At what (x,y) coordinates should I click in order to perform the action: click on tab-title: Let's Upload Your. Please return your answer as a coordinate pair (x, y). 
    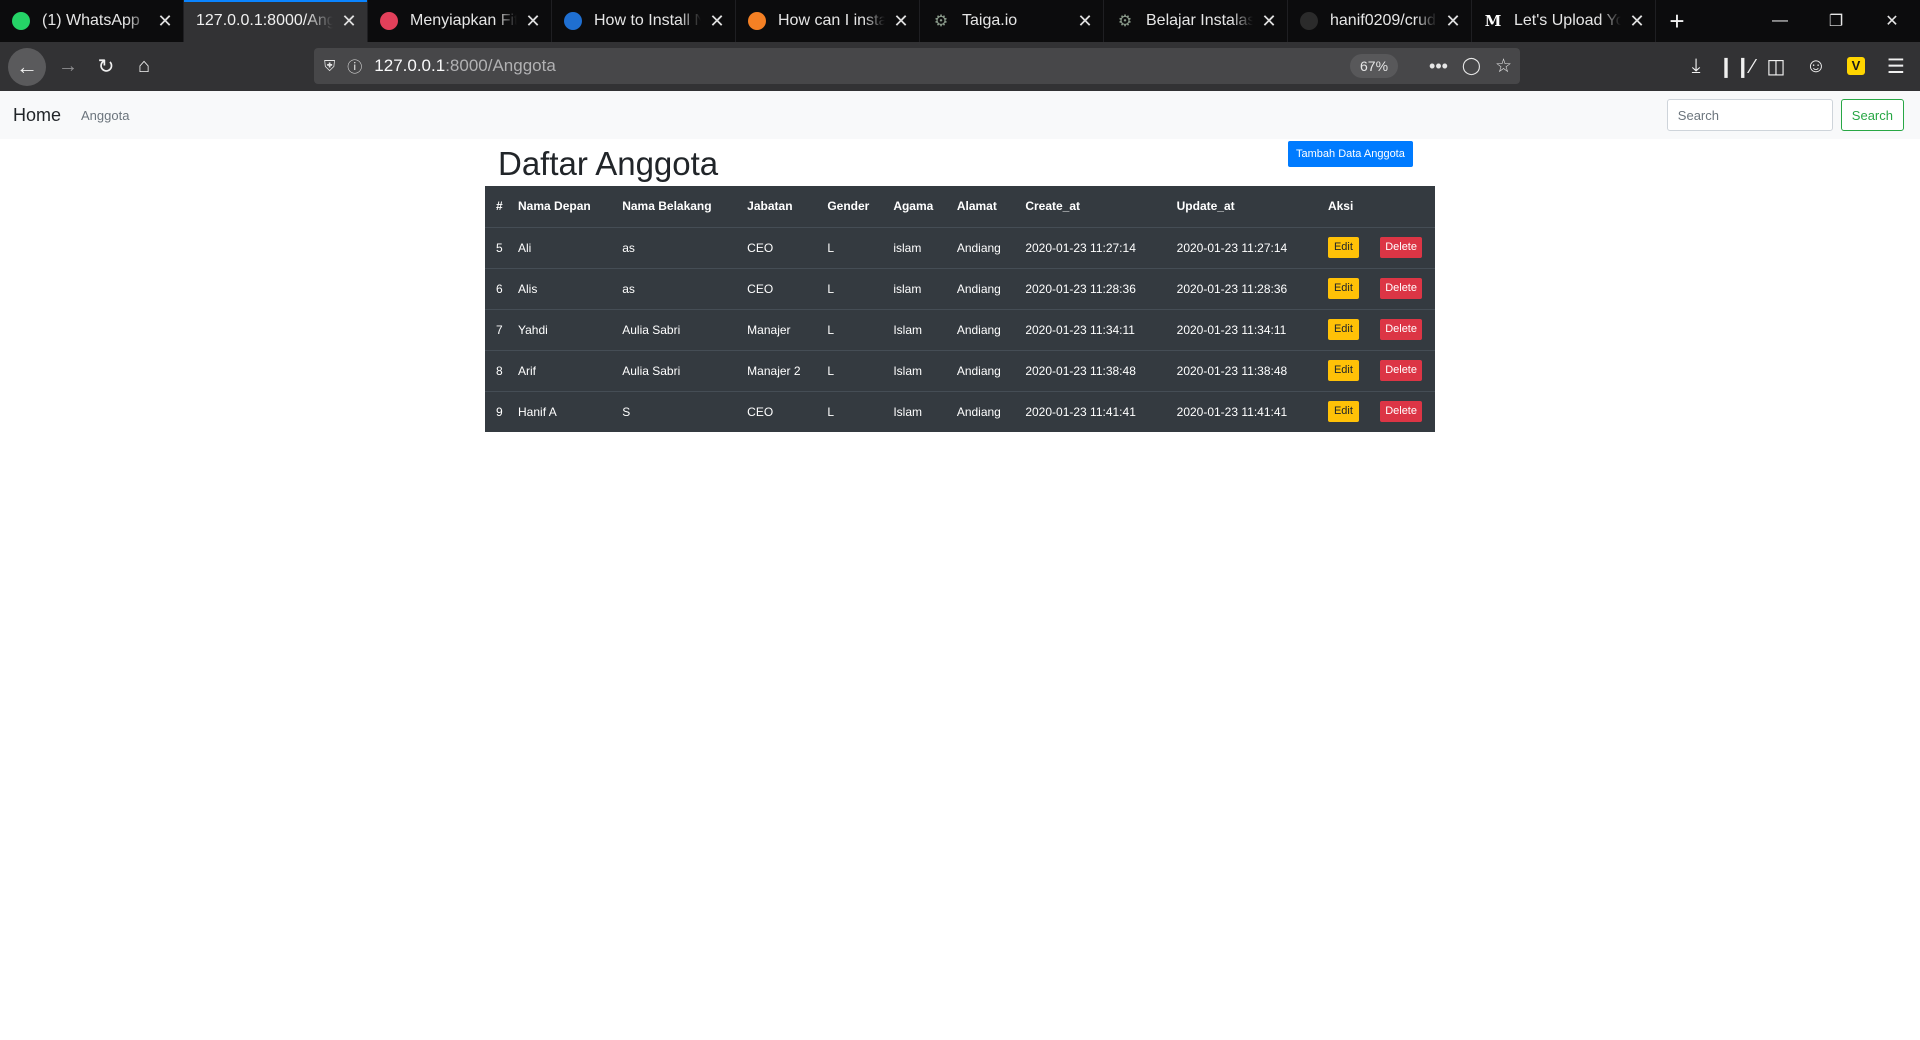
    Looking at the image, I should click on (1567, 20).